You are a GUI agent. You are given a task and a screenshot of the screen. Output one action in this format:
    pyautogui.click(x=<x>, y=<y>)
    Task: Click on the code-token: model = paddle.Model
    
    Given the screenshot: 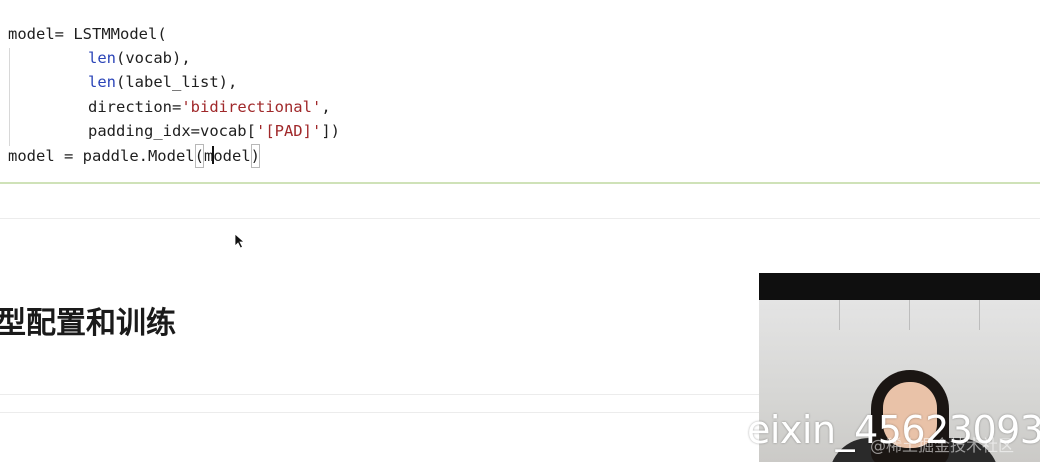 What is the action you would take?
    pyautogui.click(x=101, y=156)
    